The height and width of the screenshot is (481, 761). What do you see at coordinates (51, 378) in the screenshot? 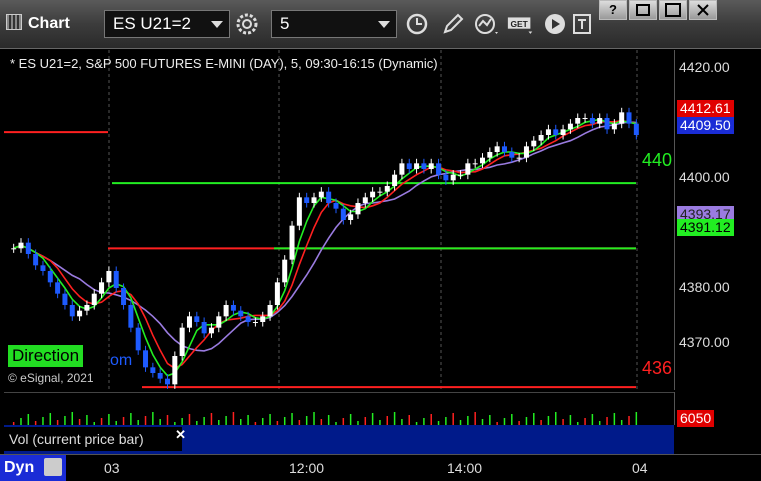
I see `copyright: © eSignal, 2021` at bounding box center [51, 378].